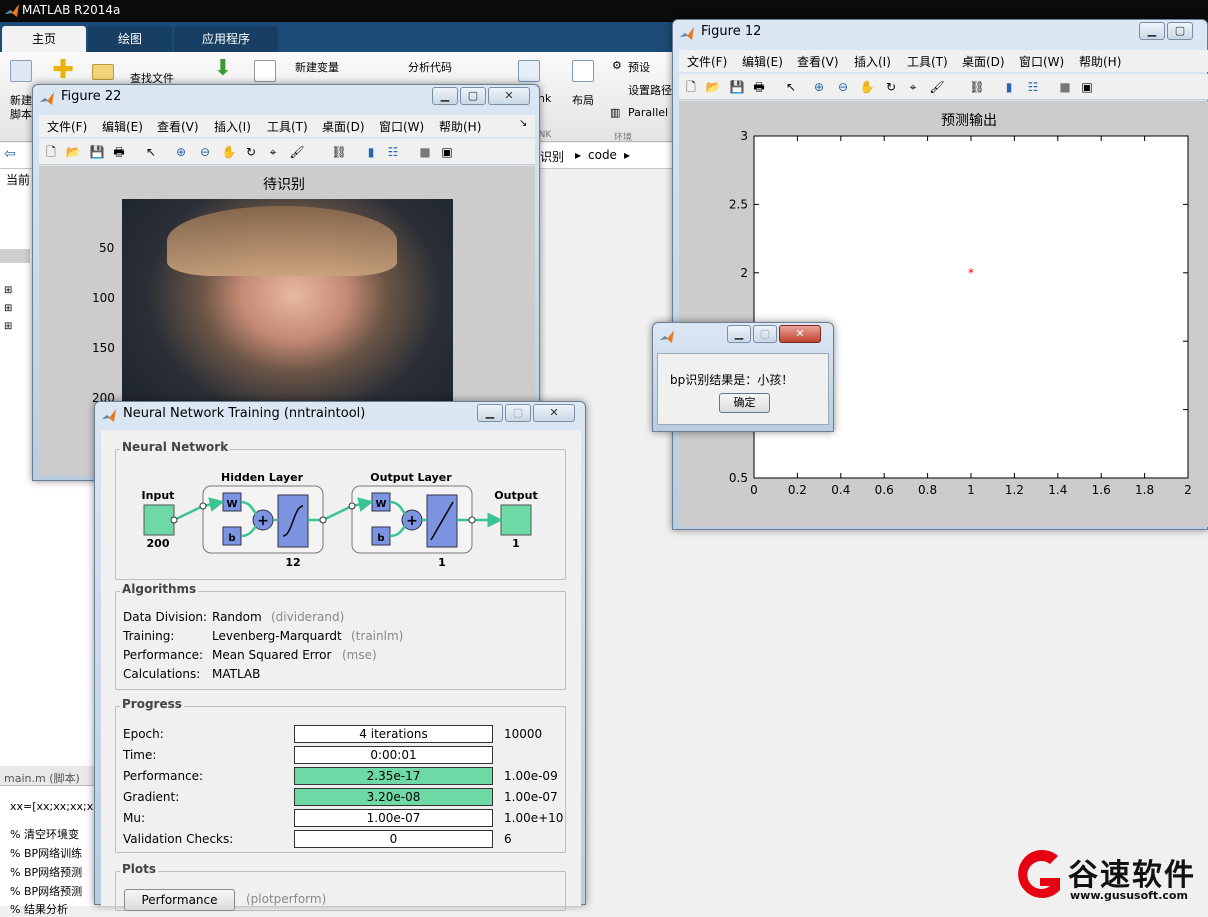 The height and width of the screenshot is (917, 1208). I want to click on import-icon: ⬇, so click(223, 69).